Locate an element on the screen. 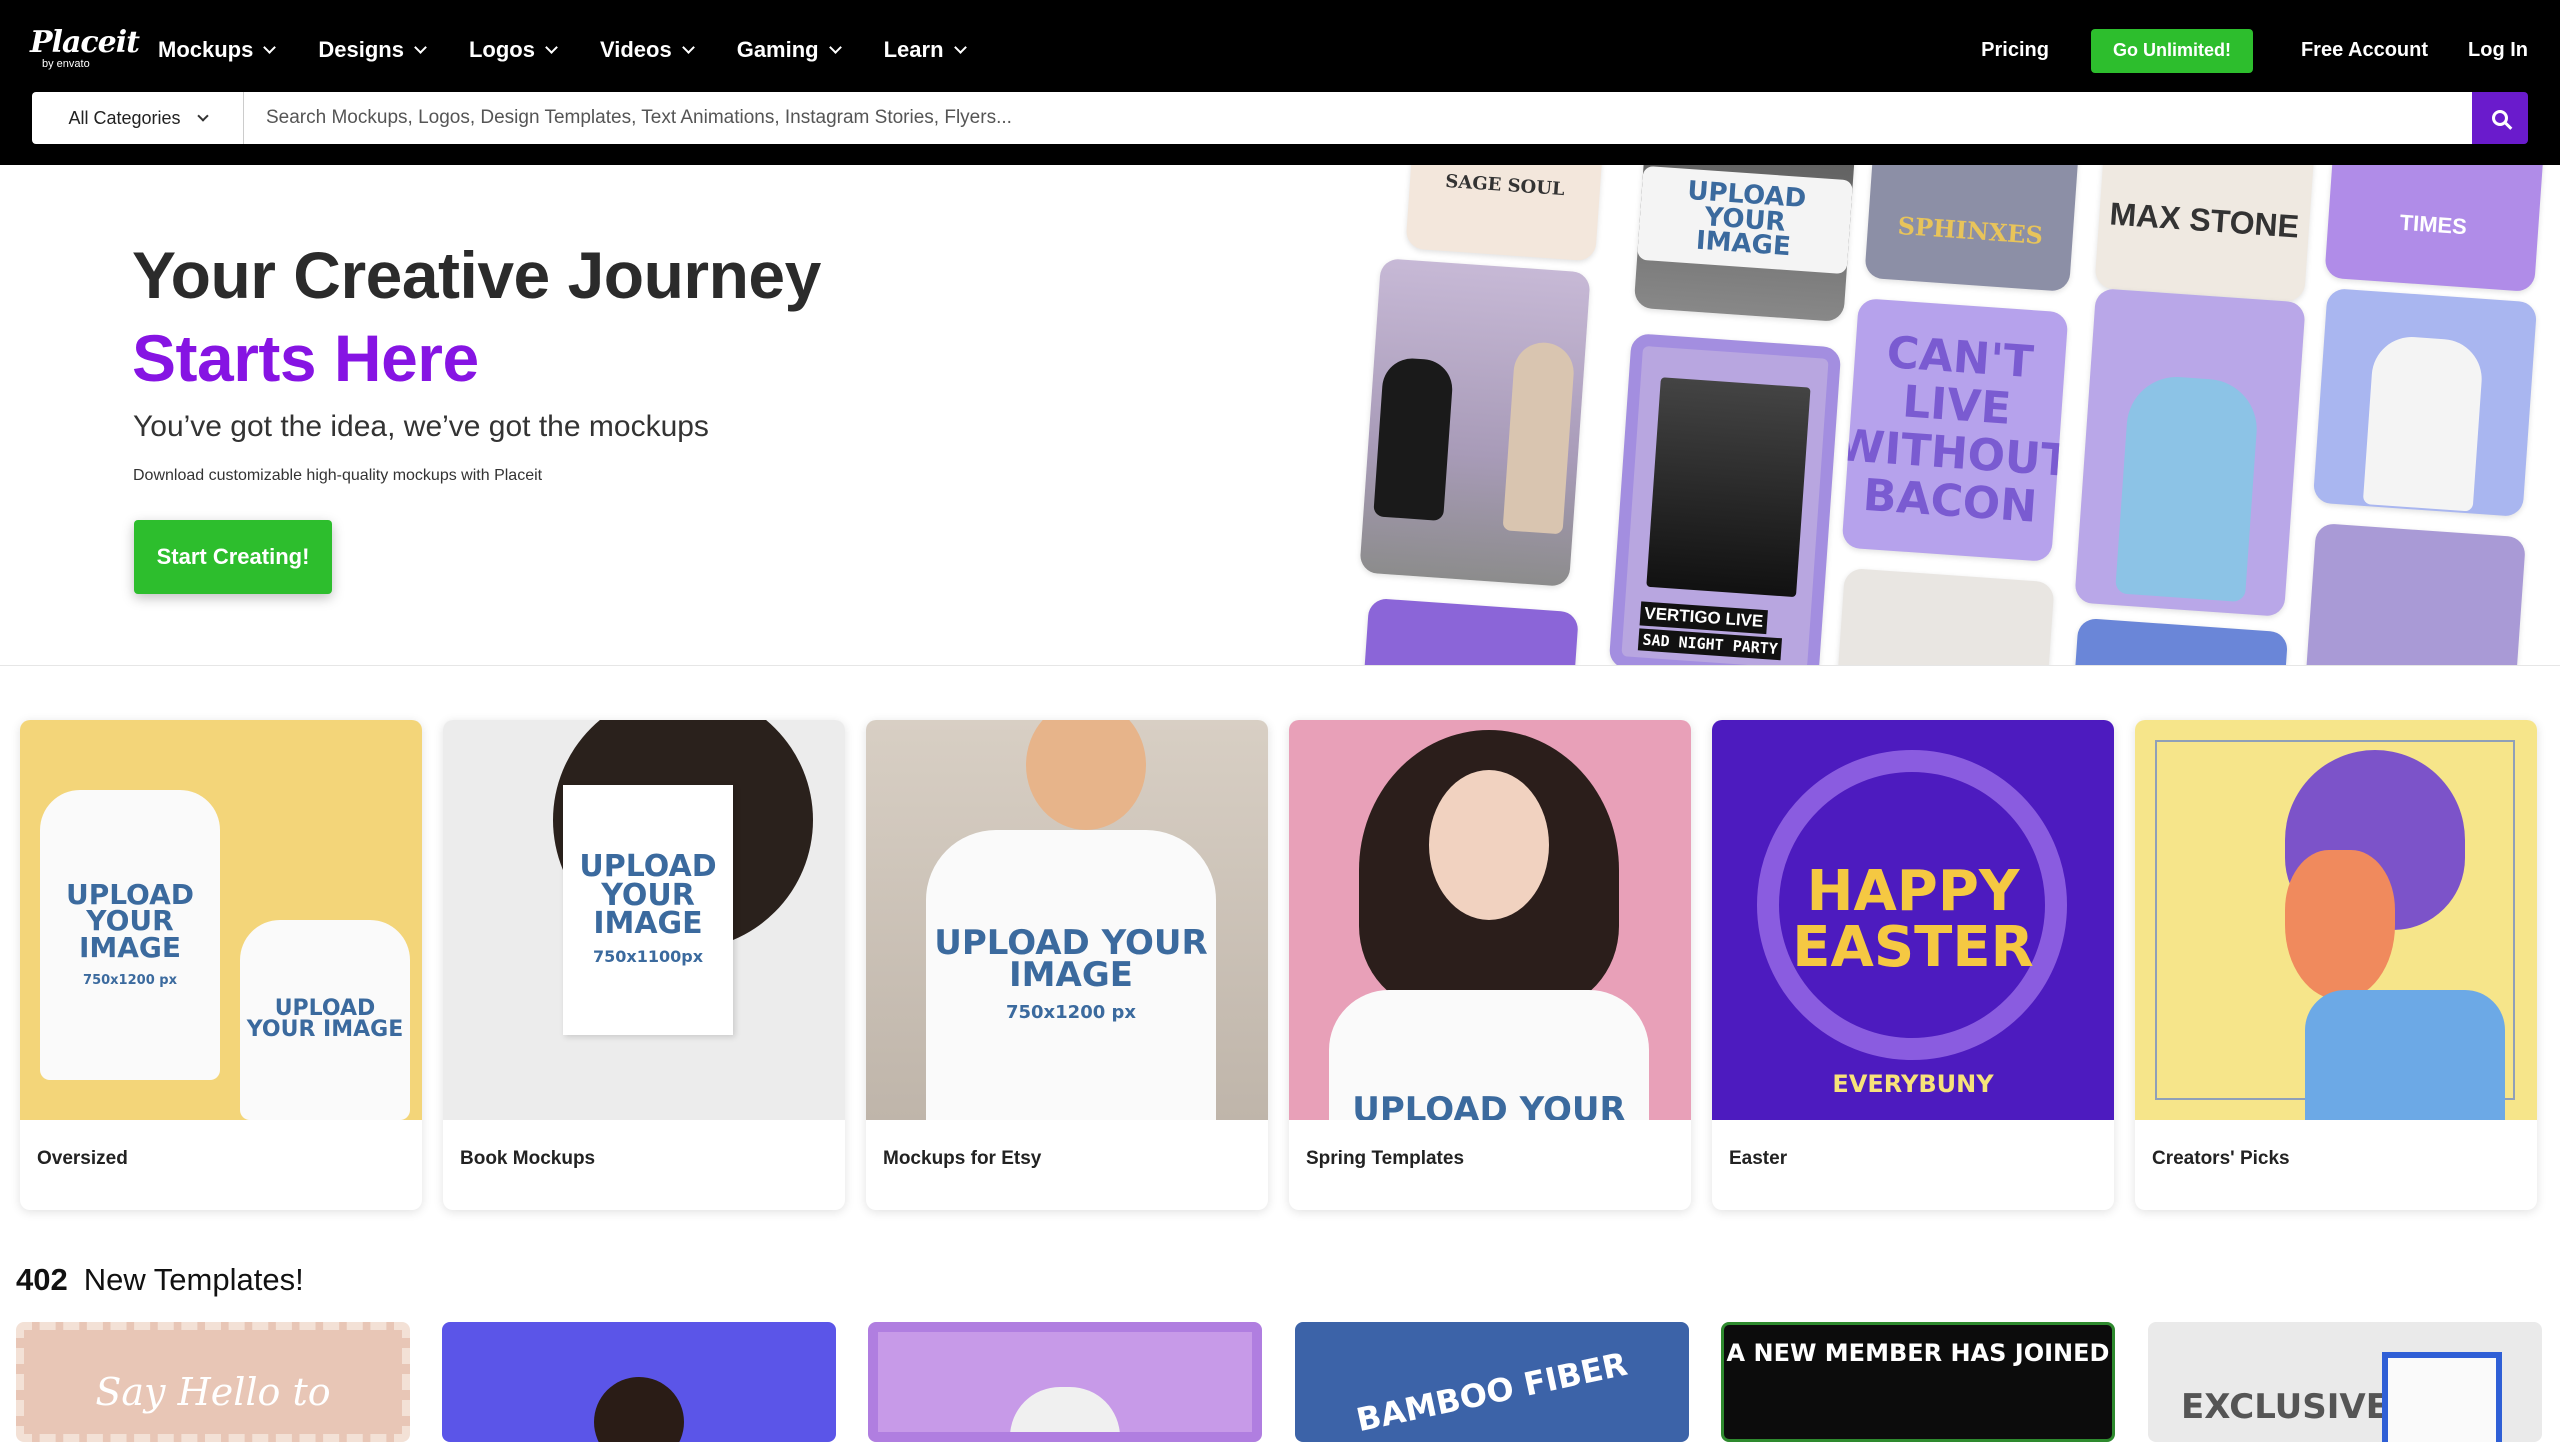  log-in-link: Log In is located at coordinates (2498, 50).